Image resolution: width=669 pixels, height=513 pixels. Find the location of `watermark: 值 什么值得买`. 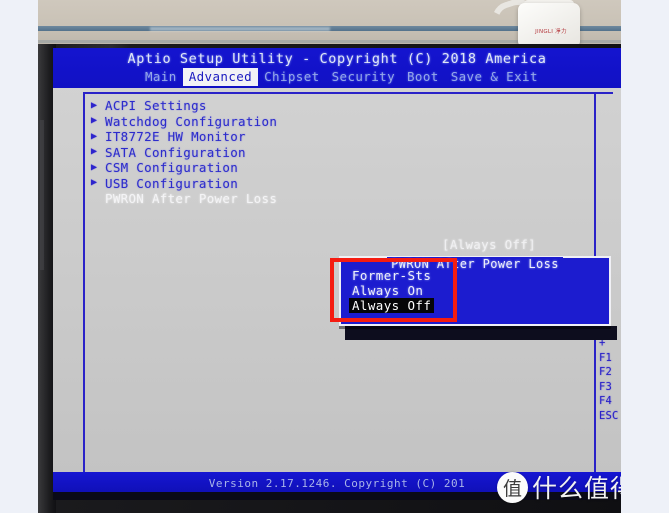

watermark: 值 什么值得买 is located at coordinates (559, 487).